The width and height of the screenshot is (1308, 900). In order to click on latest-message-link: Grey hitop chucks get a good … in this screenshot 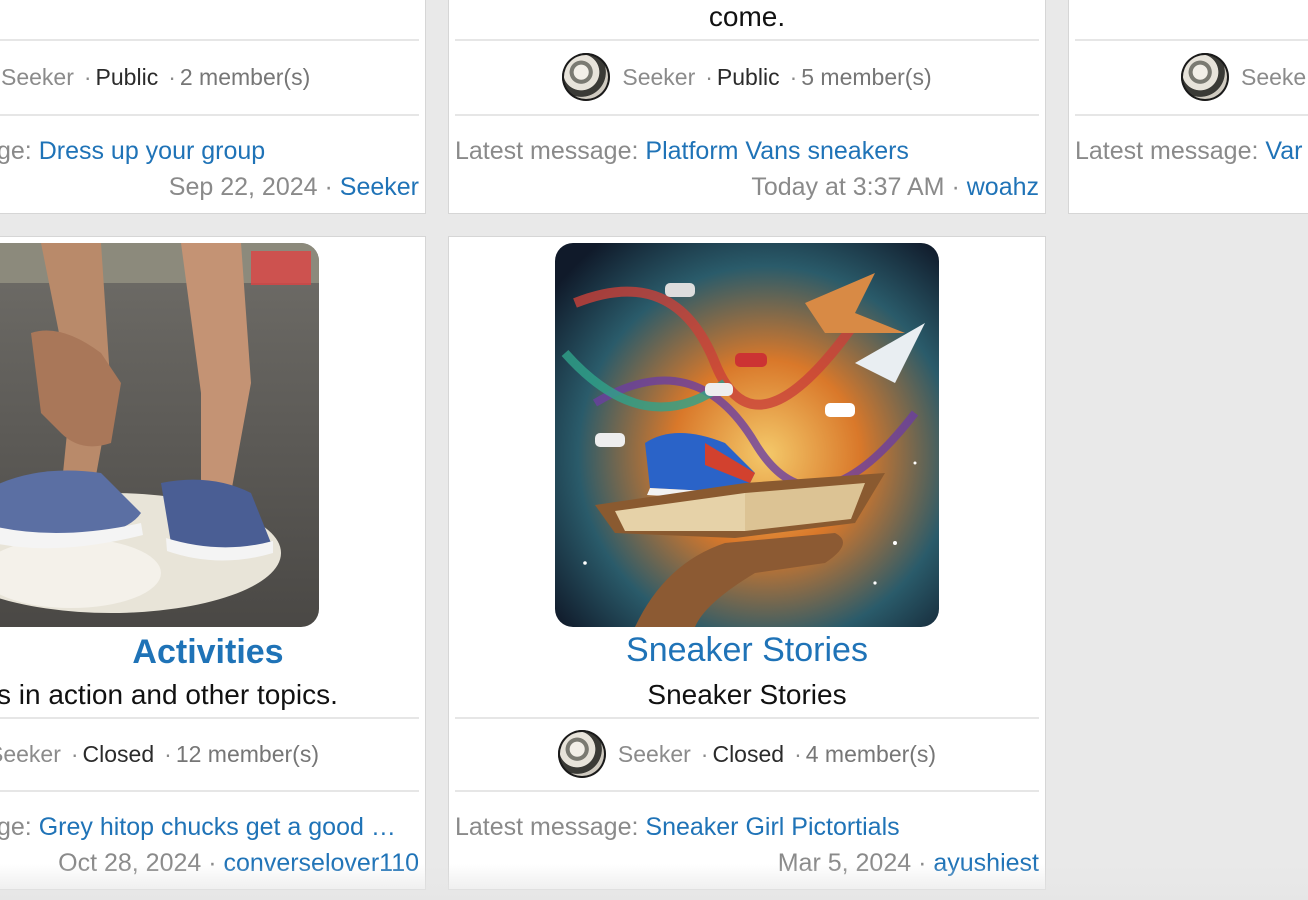, I will do `click(217, 827)`.